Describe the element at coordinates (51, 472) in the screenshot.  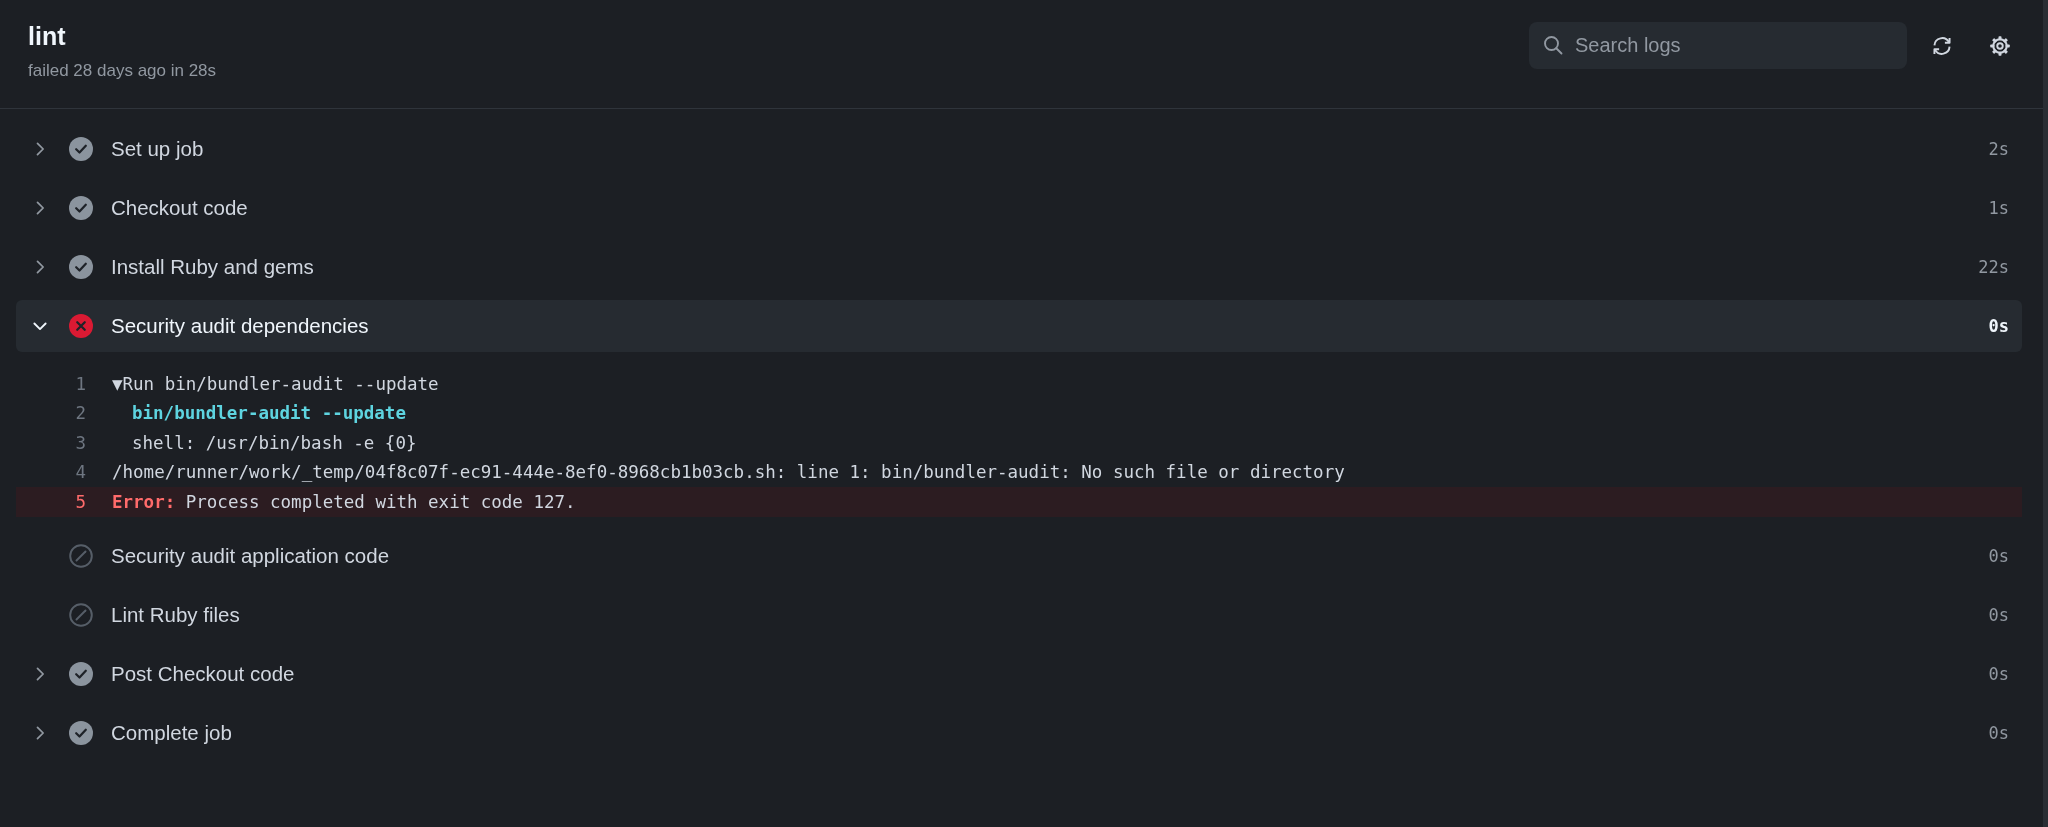
I see `line-number: 4` at that location.